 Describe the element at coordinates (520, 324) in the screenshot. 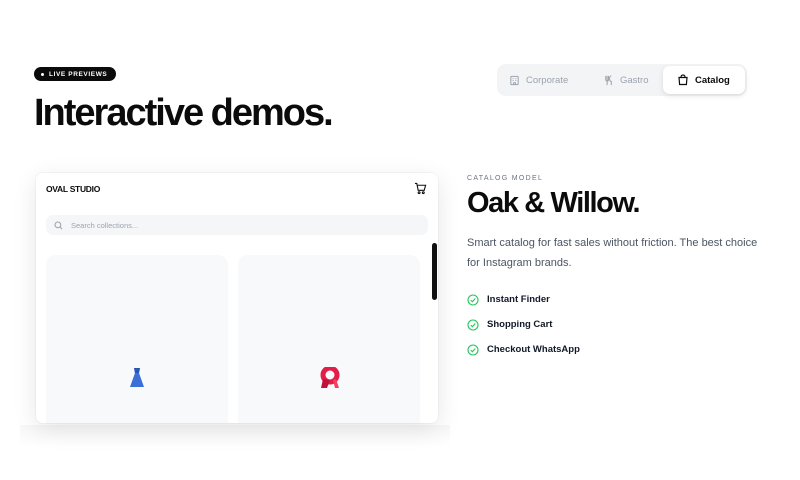

I see `feature-label: Shopping Cart` at that location.